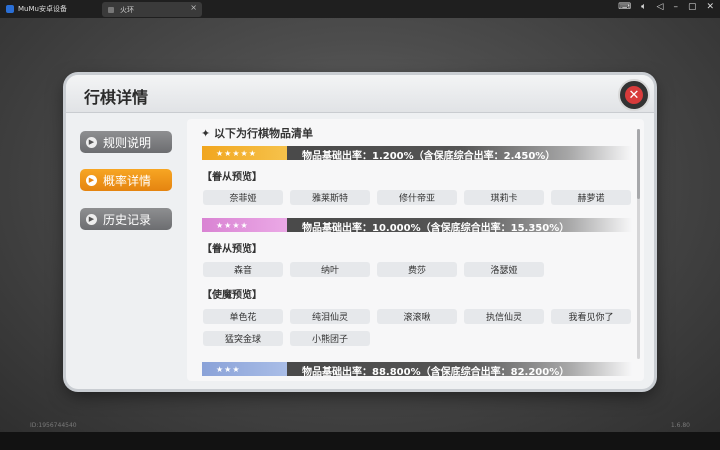 This screenshot has height=450, width=720. I want to click on sidebar-item-label: 规则说明, so click(127, 142).